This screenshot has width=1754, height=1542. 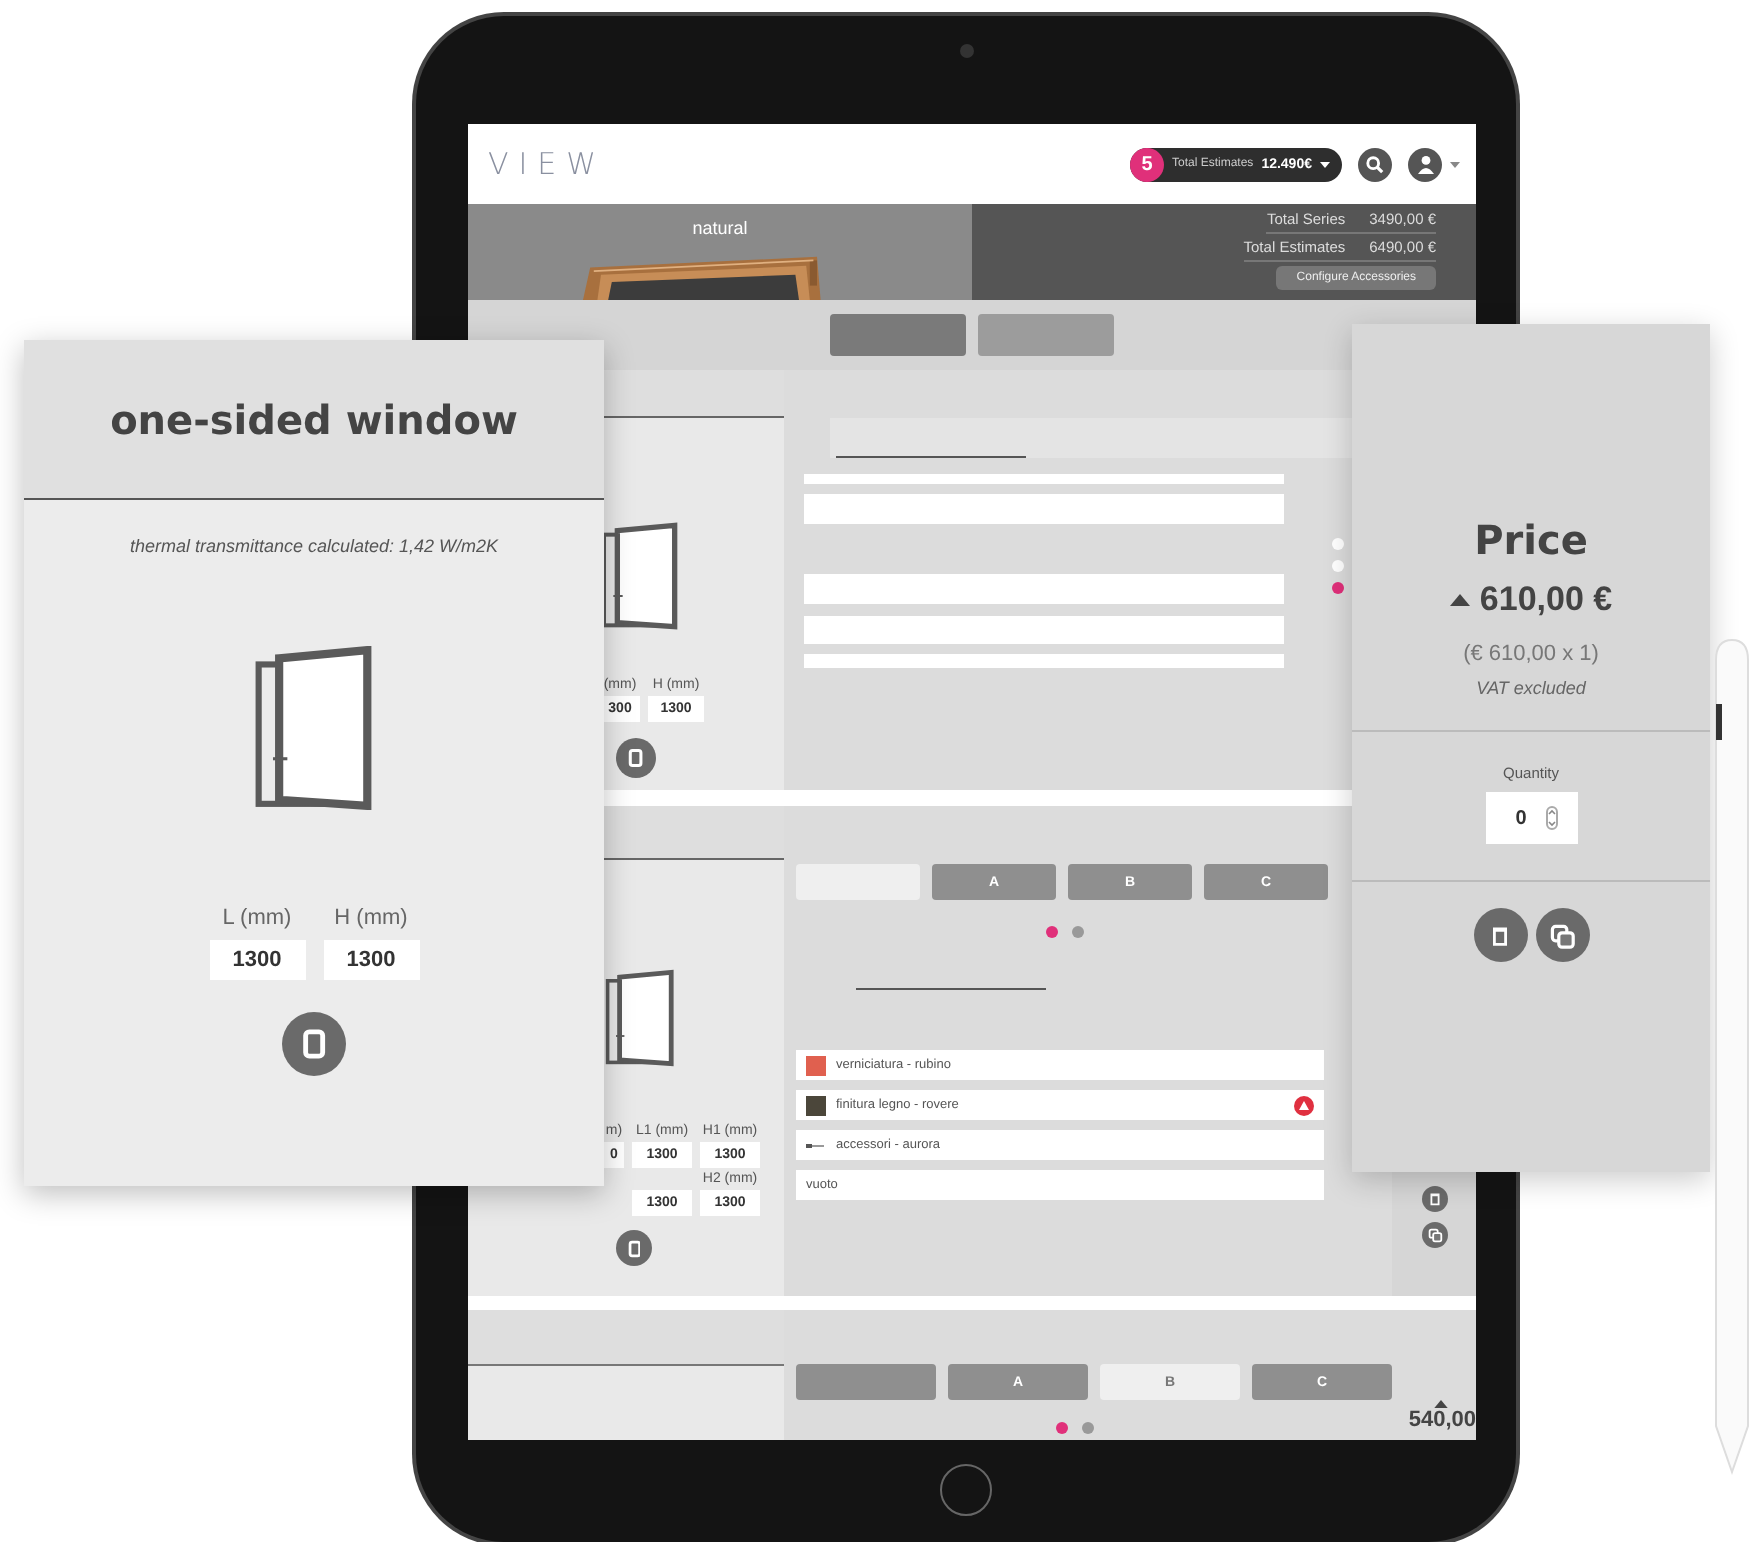 I want to click on count-badge: 5, so click(x=1147, y=164).